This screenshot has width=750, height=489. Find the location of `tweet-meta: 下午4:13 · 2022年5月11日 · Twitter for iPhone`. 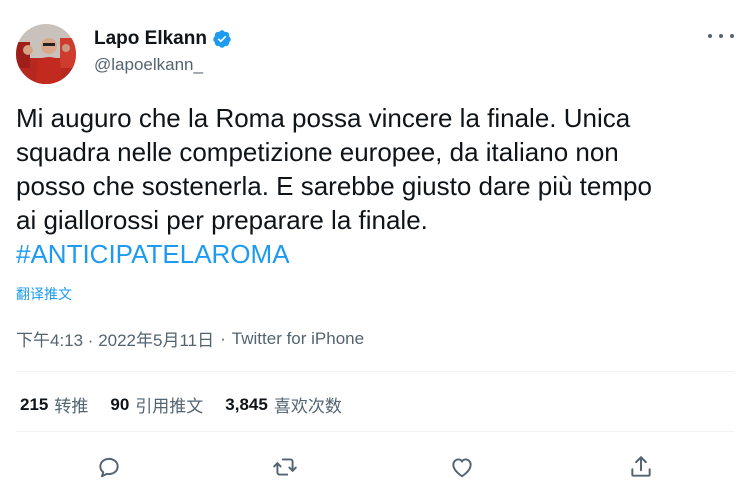

tweet-meta: 下午4:13 · 2022年5月11日 · Twitter for iPhone is located at coordinates (190, 338).